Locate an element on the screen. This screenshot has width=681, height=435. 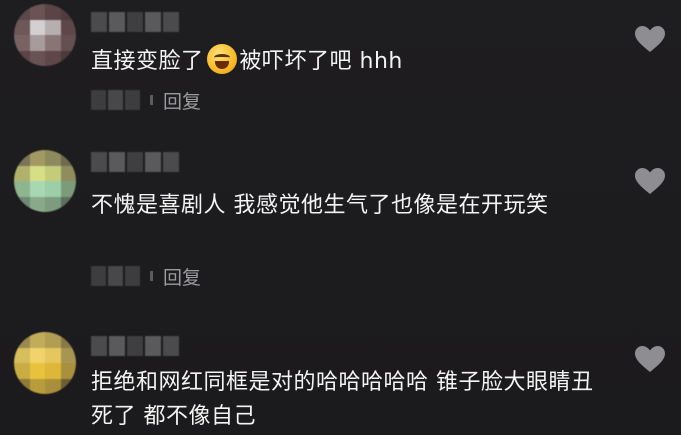
comment-text: 拒绝和网红同框是对的哈哈哈哈哈 锥子脸大眼睛丑死了 都不像自己 is located at coordinates (342, 399).